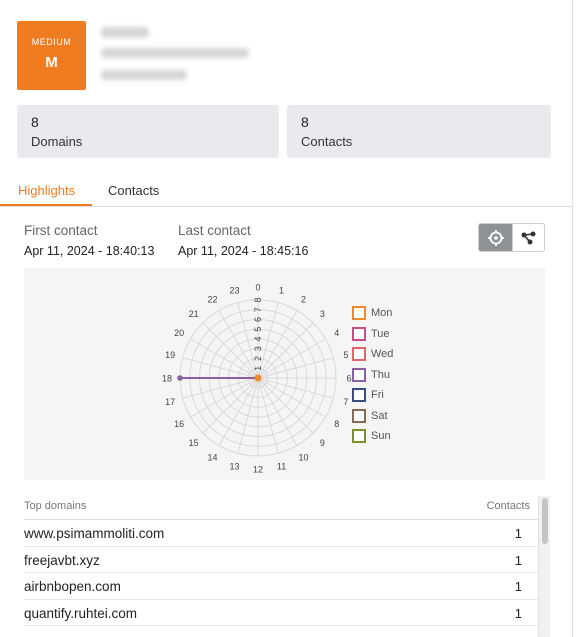 This screenshot has width=576, height=637. I want to click on radar-hour-label: 2, so click(303, 300).